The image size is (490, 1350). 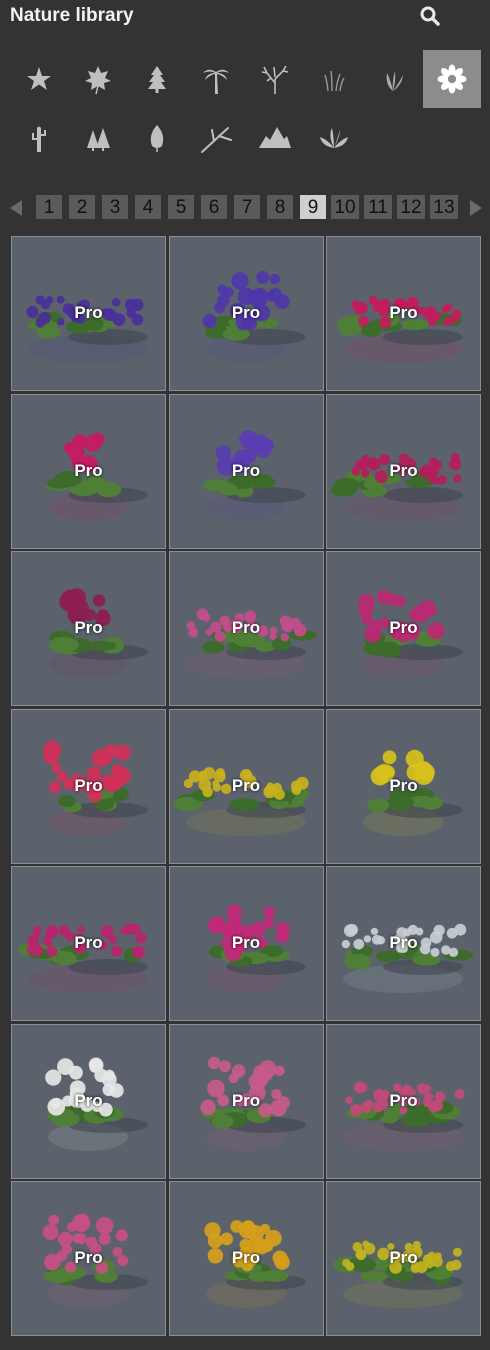 What do you see at coordinates (411, 207) in the screenshot?
I see `page-button-12: 12` at bounding box center [411, 207].